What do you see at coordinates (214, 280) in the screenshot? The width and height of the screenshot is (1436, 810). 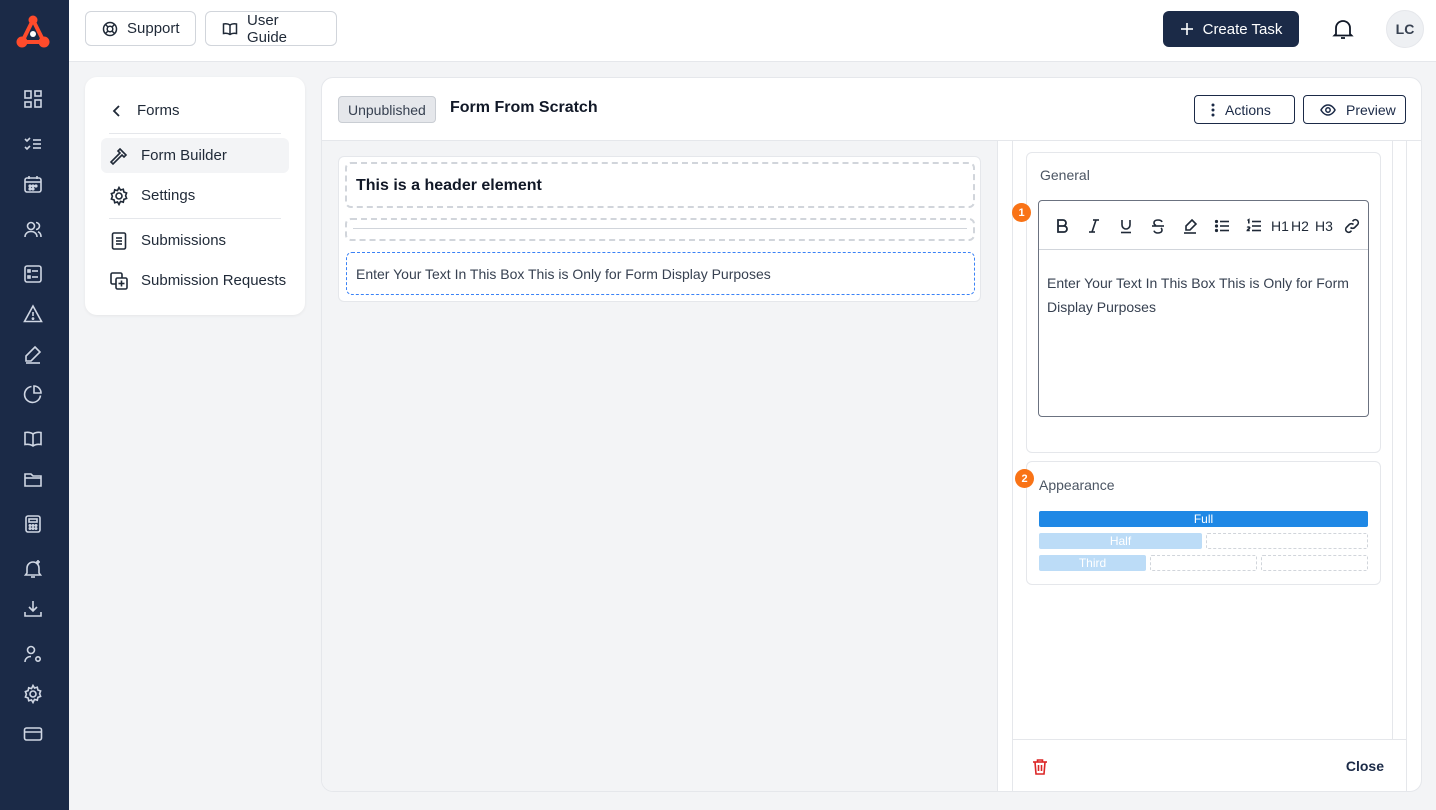 I see `nav-item-label: Submission Requests` at bounding box center [214, 280].